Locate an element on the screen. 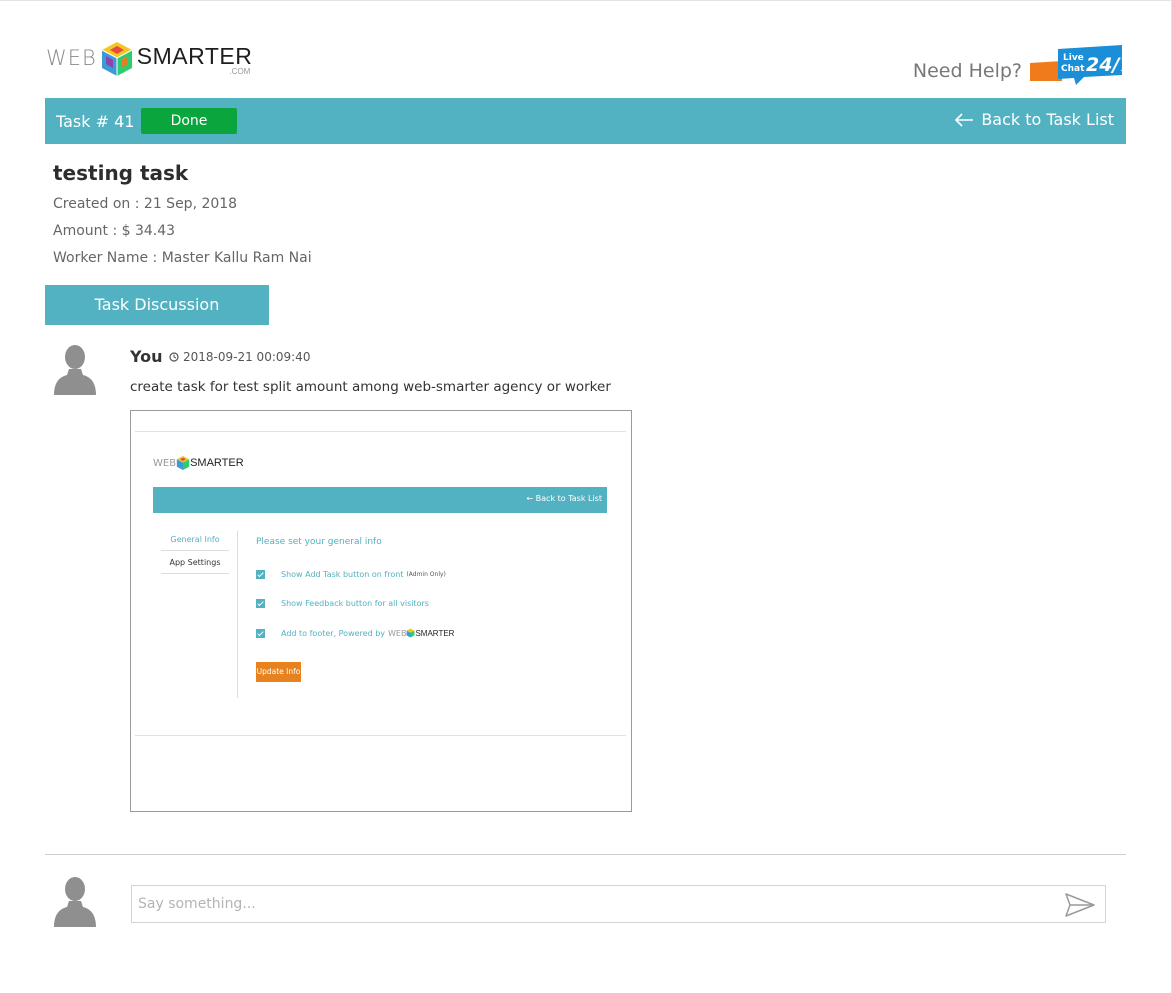 Image resolution: width=1172 pixels, height=993 pixels. compose-divider is located at coordinates (585, 854).